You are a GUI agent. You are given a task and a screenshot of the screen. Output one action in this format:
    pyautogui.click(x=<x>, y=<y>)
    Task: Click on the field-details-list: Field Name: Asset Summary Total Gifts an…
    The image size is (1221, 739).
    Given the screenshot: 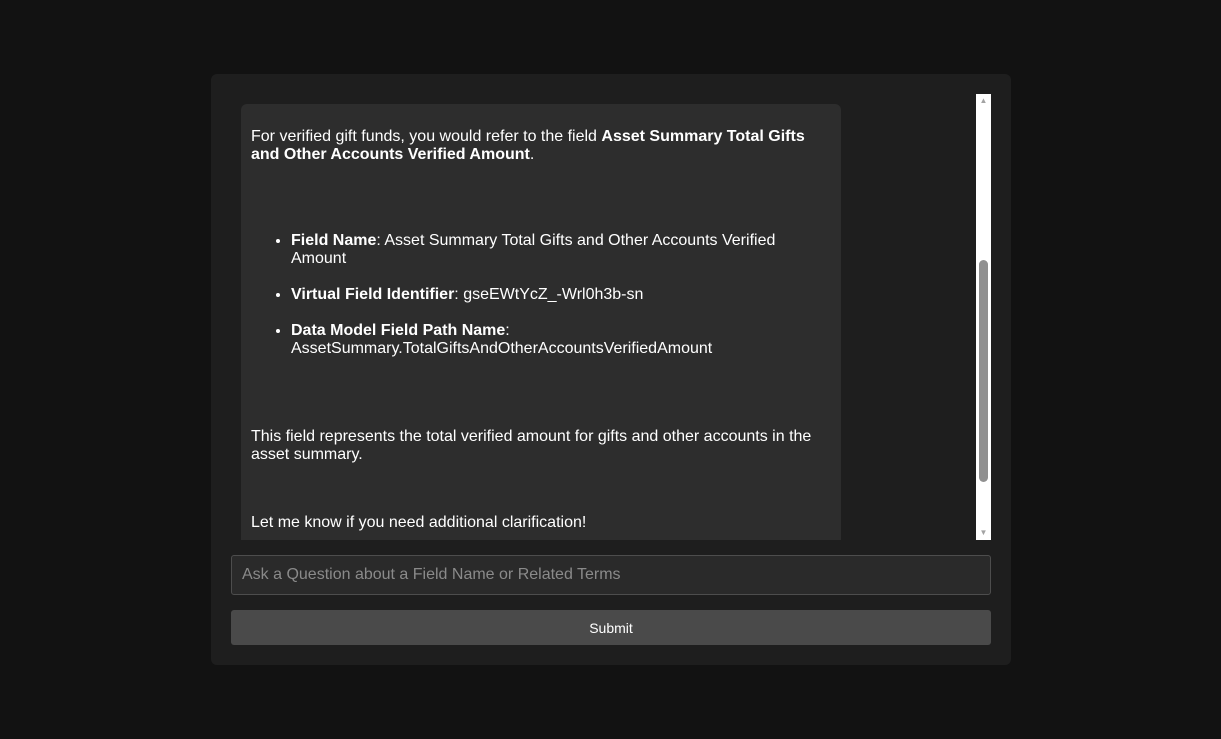 What is the action you would take?
    pyautogui.click(x=541, y=295)
    